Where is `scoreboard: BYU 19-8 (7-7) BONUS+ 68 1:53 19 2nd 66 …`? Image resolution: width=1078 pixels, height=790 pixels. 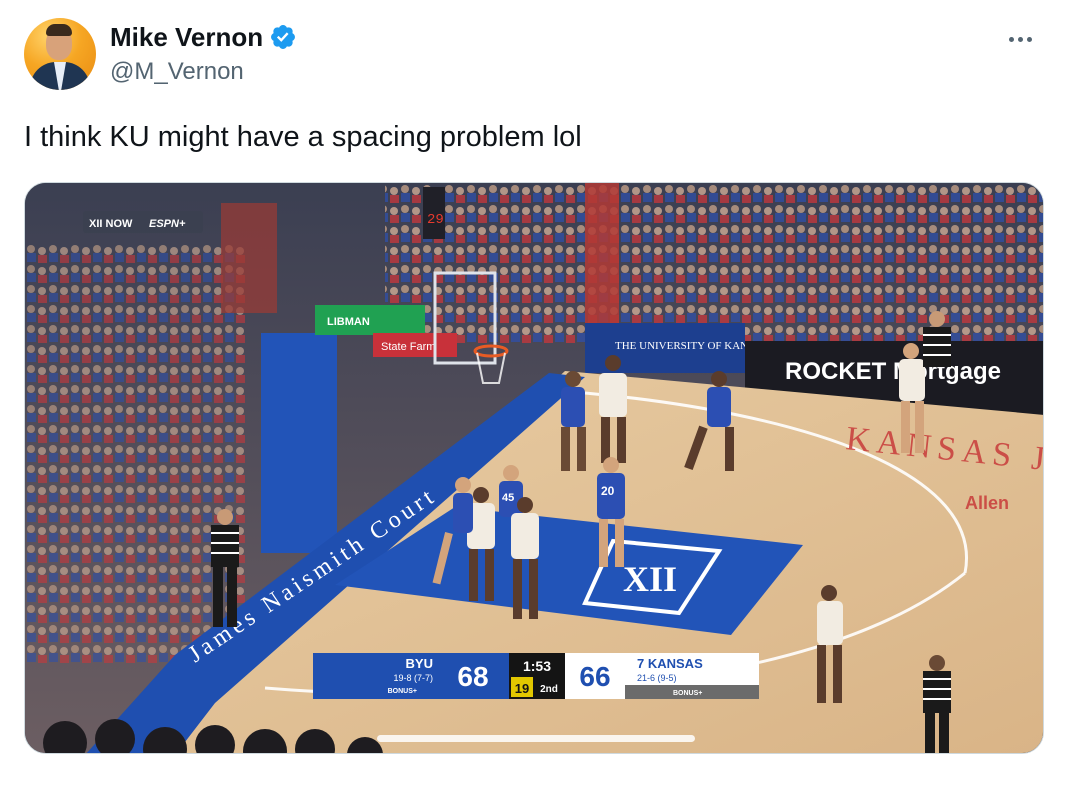 scoreboard: BYU 19-8 (7-7) BONUS+ 68 1:53 19 2nd 66 … is located at coordinates (536, 676).